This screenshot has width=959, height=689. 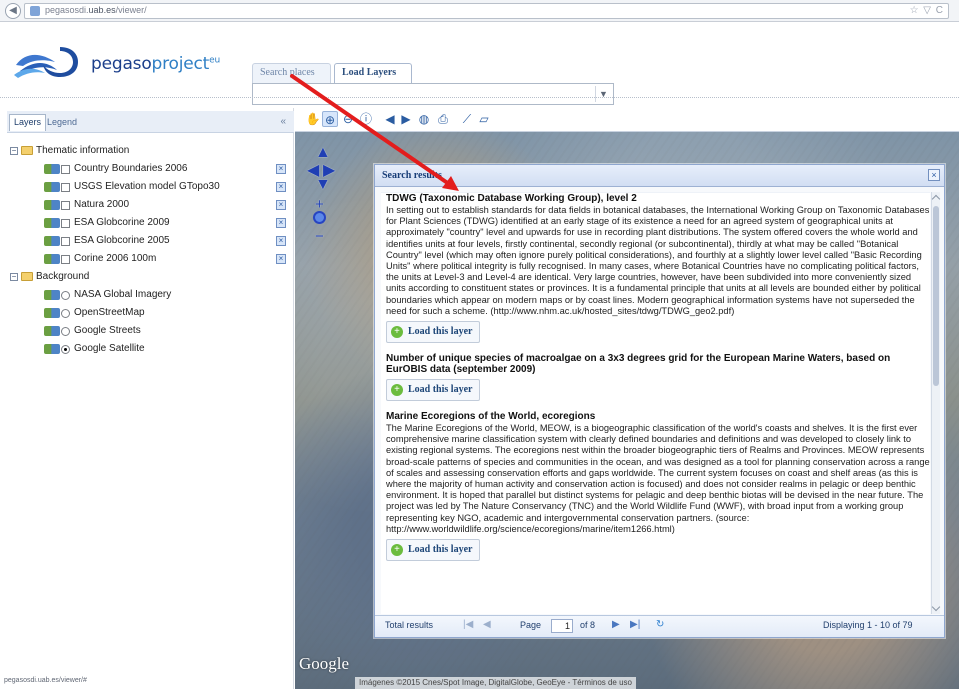 What do you see at coordinates (936, 403) in the screenshot?
I see `results-scrollbar` at bounding box center [936, 403].